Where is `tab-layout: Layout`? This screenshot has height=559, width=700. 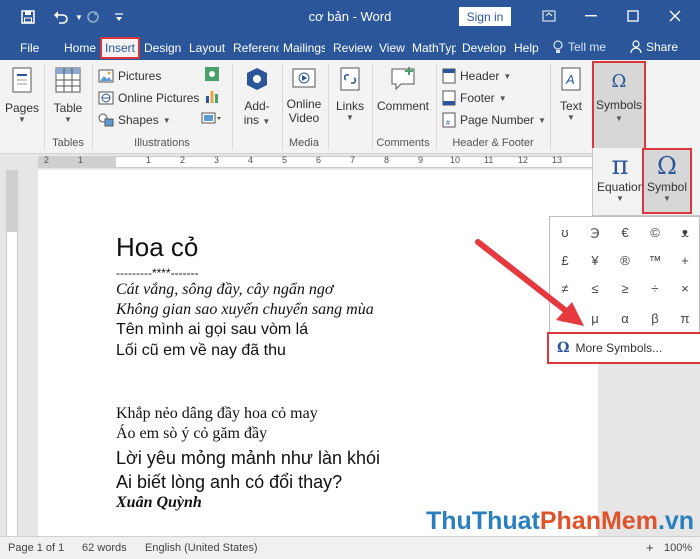 tab-layout: Layout is located at coordinates (207, 48).